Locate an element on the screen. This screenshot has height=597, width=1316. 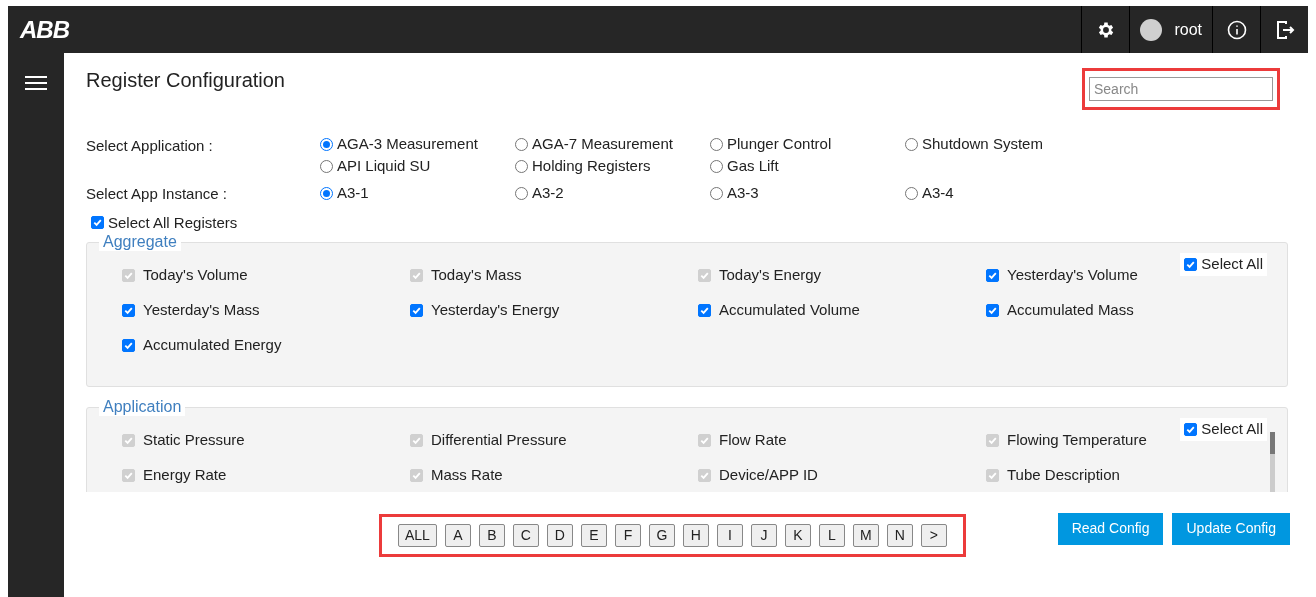
checkbox-label: Today's Mass is located at coordinates (476, 275).